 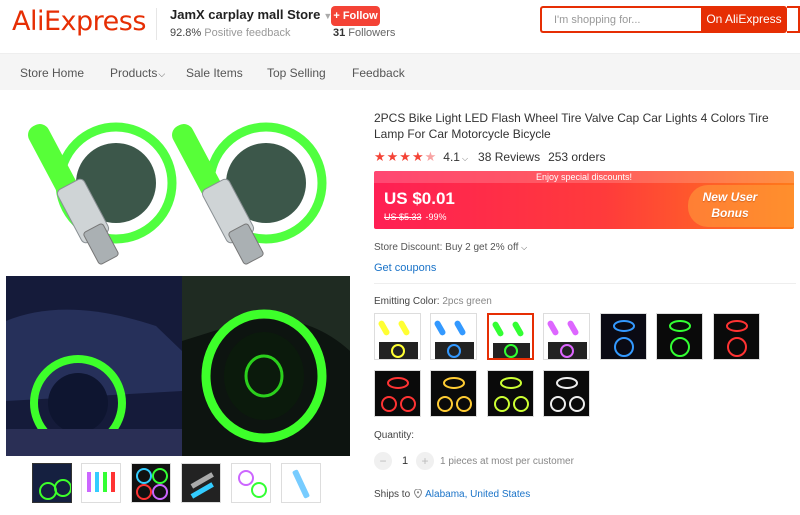 I want to click on divider, so click(x=585, y=283).